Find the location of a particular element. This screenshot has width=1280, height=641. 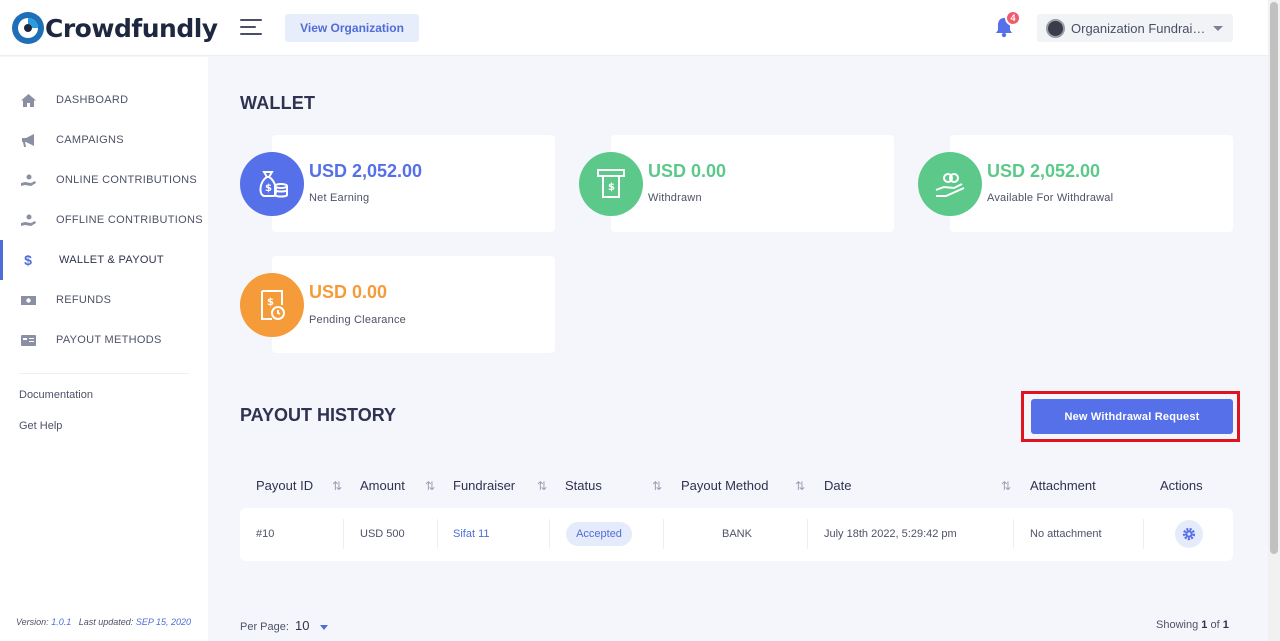

pending-clearance-value: USD 0.00 is located at coordinates (348, 292).